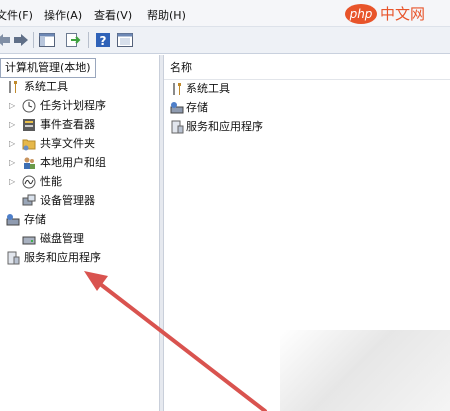 Image resolution: width=450 pixels, height=411 pixels. What do you see at coordinates (225, 13) in the screenshot?
I see `menu-bar: 文件(F) 操作(A) 查看(V) 帮助(H) php 中文网` at bounding box center [225, 13].